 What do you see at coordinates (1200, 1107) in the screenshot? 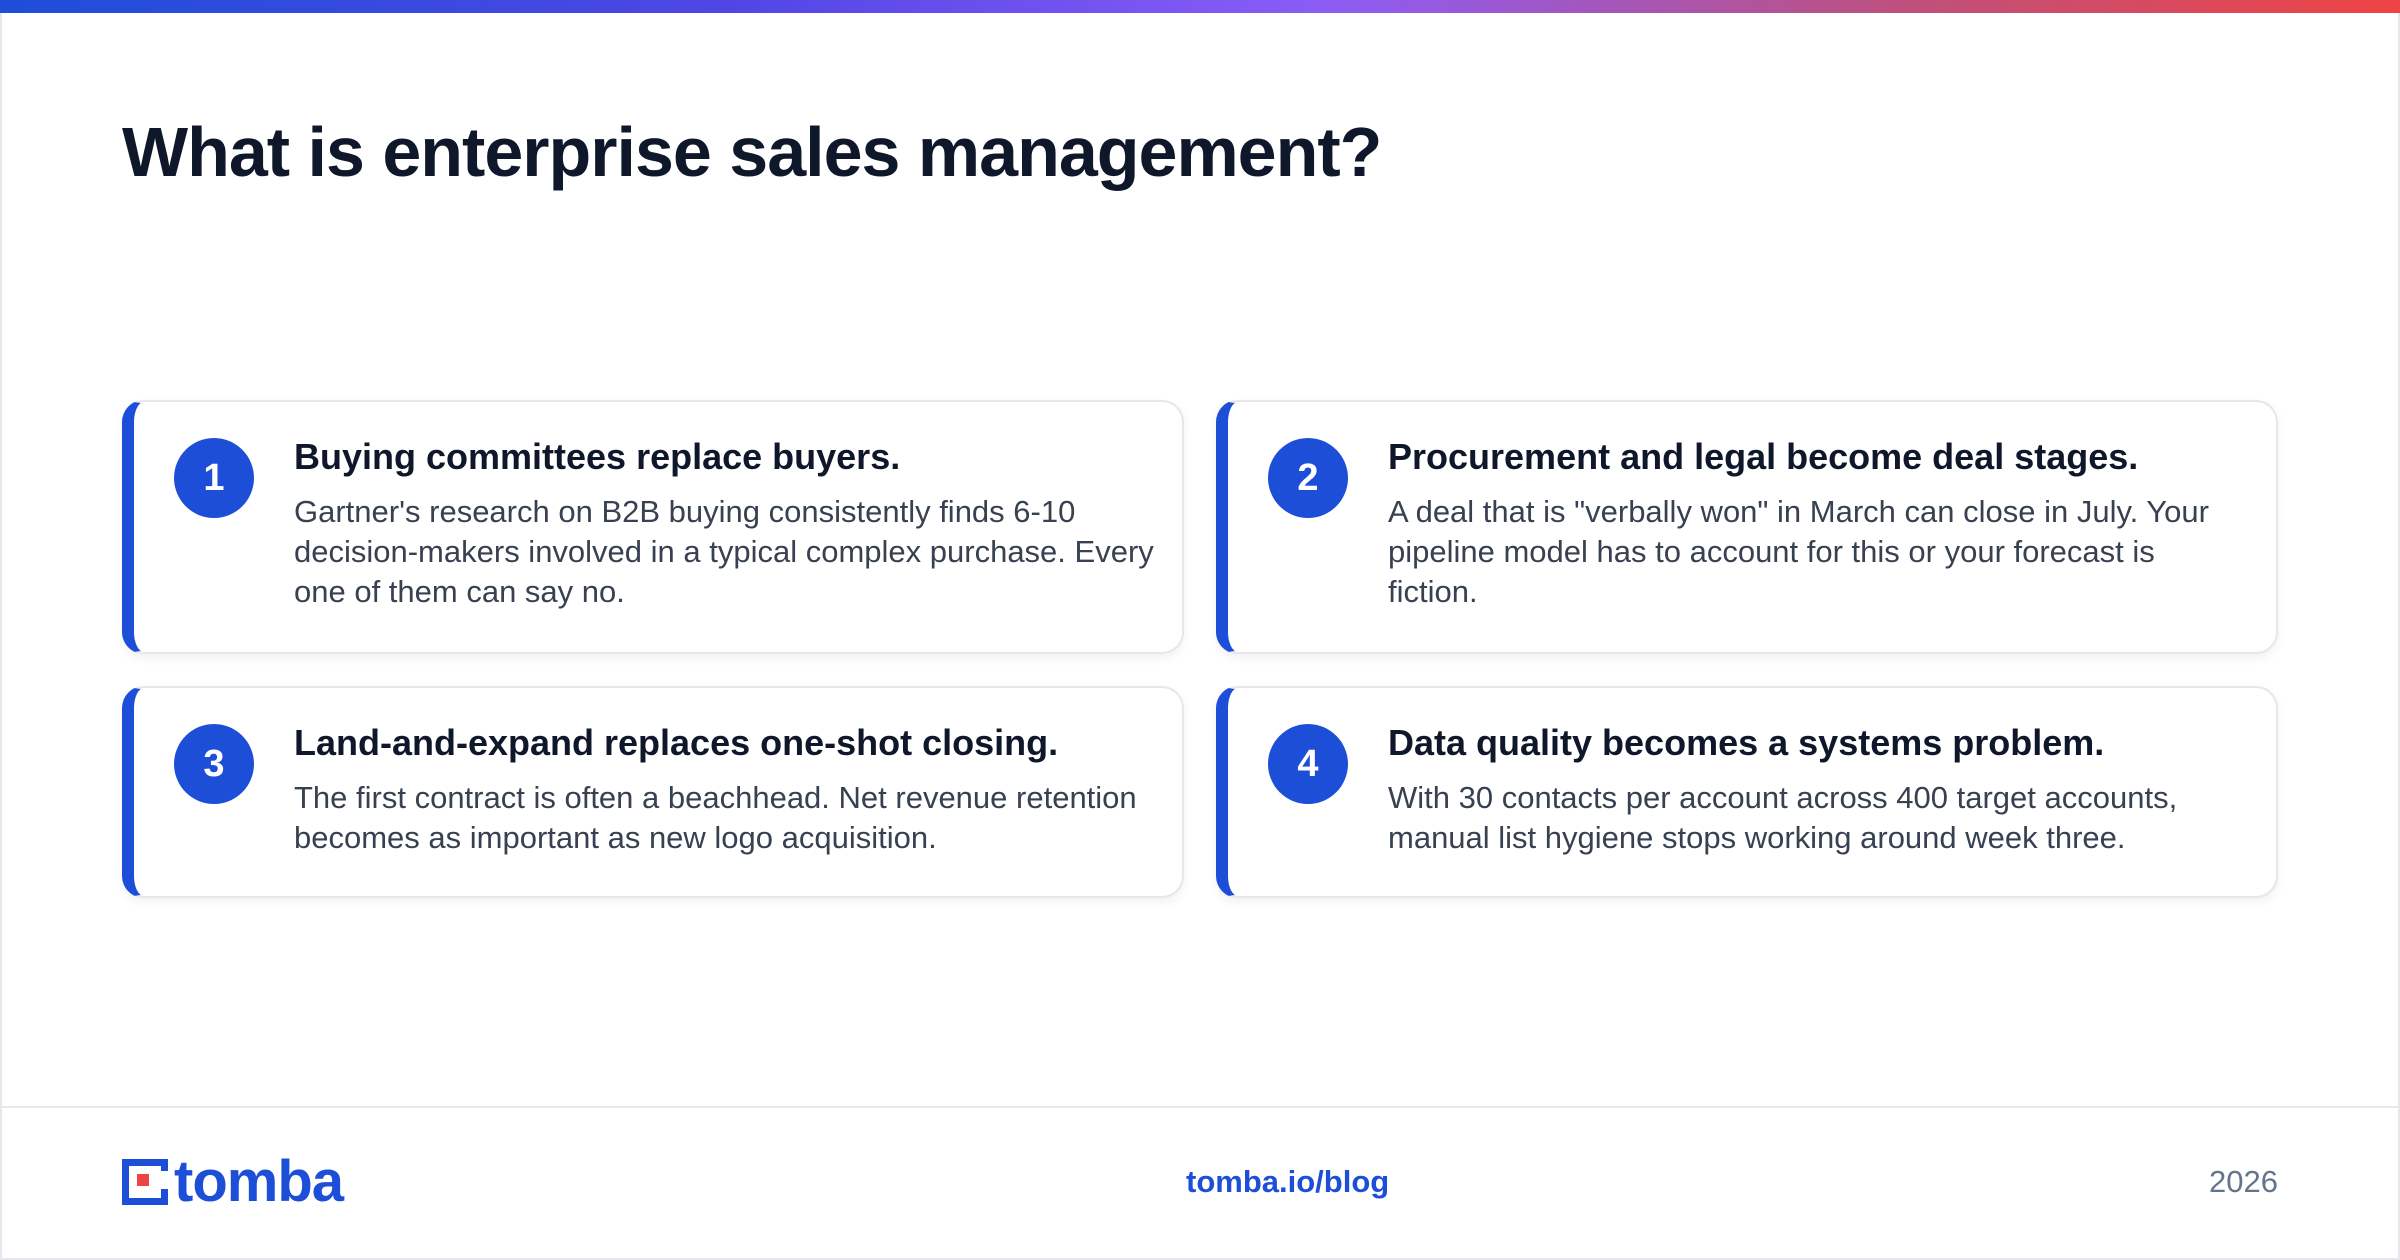
I see `footer-divider` at bounding box center [1200, 1107].